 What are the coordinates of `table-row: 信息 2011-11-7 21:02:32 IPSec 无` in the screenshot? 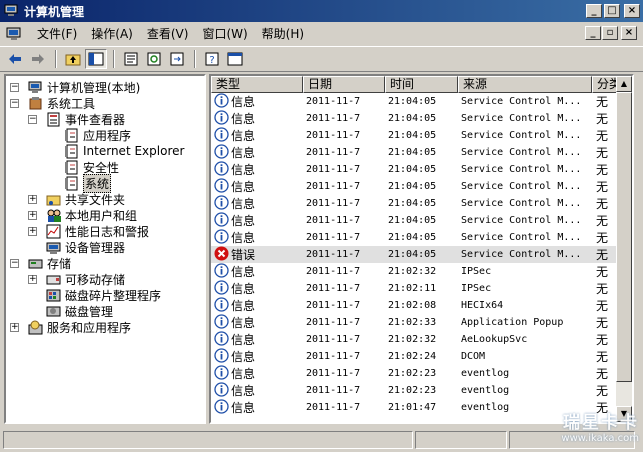 It's located at (421, 271).